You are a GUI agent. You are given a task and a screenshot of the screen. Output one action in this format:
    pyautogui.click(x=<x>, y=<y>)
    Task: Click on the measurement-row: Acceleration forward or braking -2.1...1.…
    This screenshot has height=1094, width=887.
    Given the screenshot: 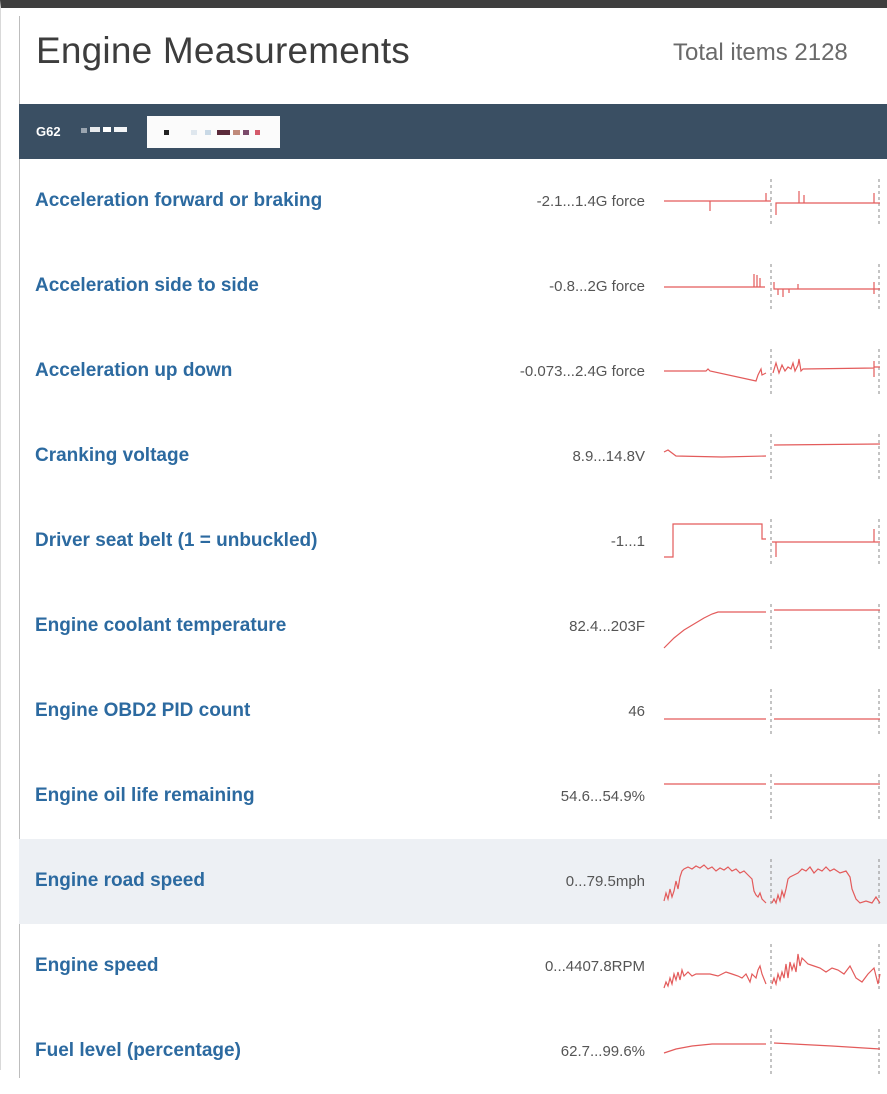 What is the action you would take?
    pyautogui.click(x=453, y=201)
    